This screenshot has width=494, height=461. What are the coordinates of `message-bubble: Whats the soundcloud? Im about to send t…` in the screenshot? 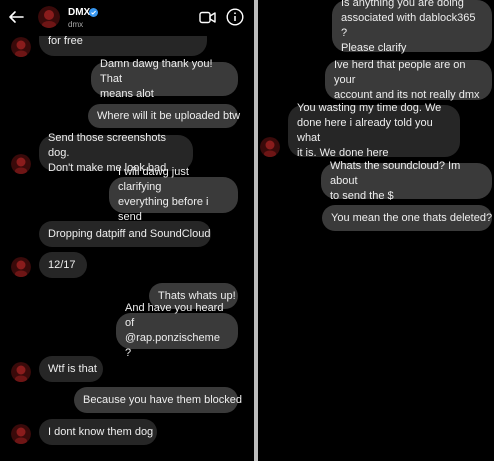 It's located at (406, 181).